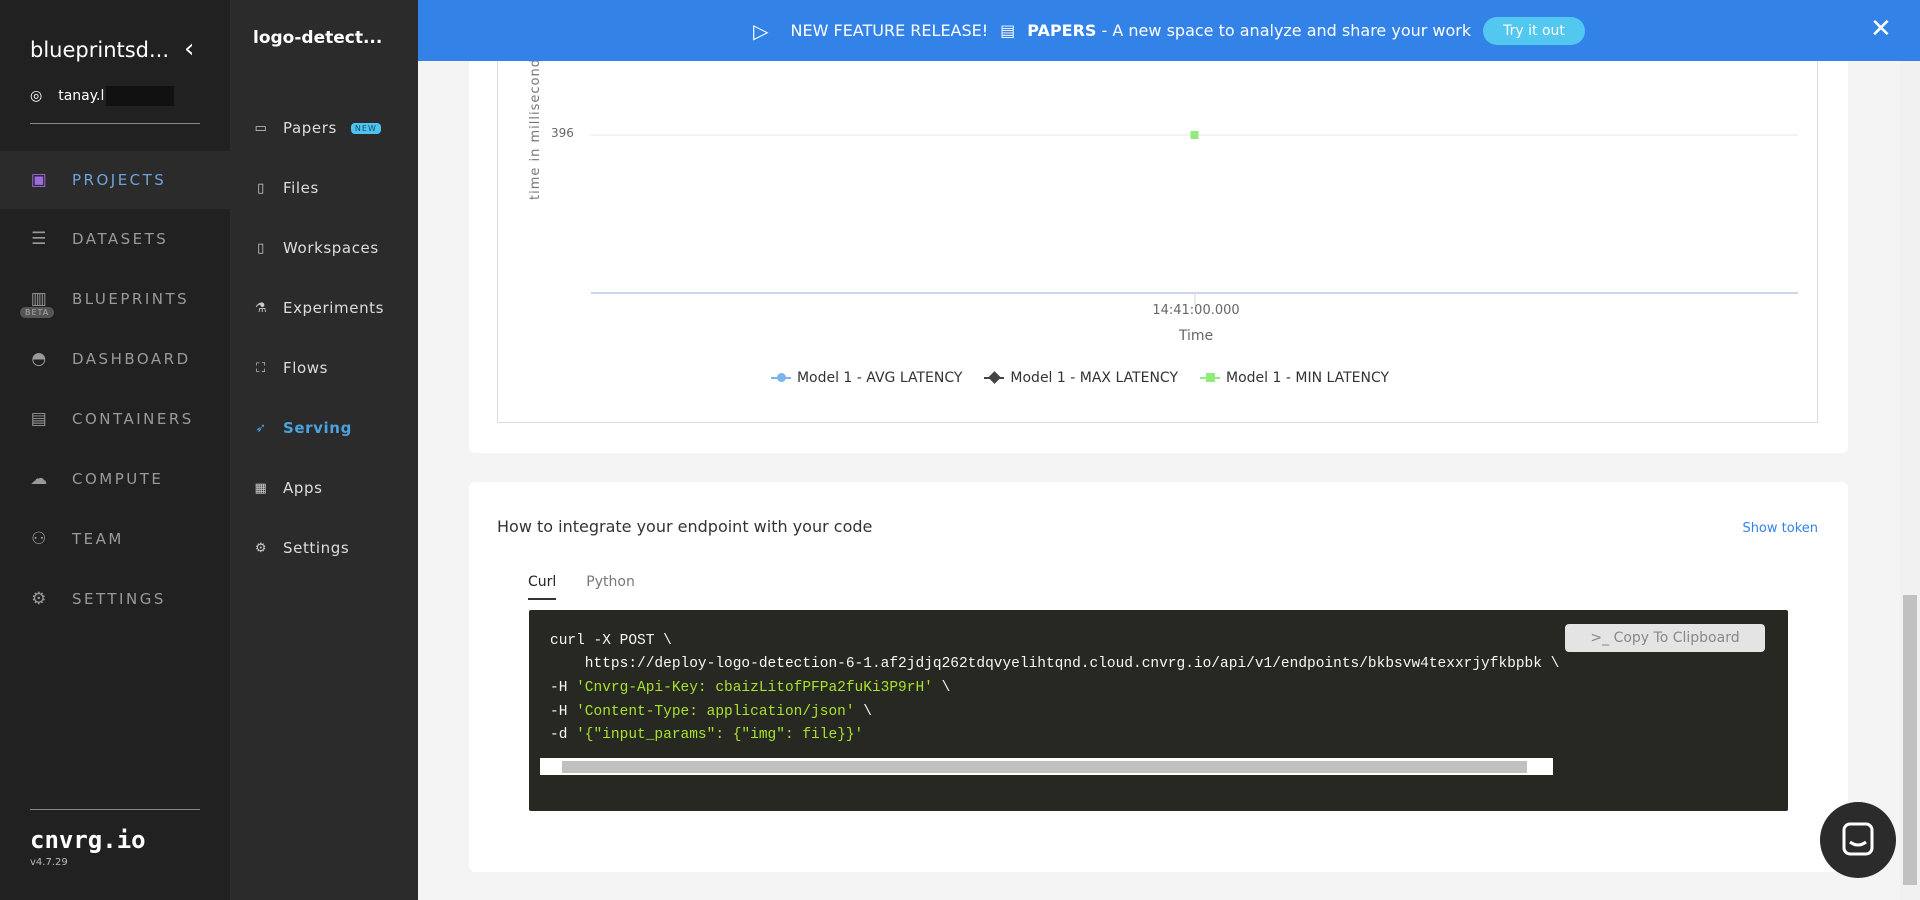 The width and height of the screenshot is (1920, 900). What do you see at coordinates (1759, 528) in the screenshot?
I see `show-token-link: Show token` at bounding box center [1759, 528].